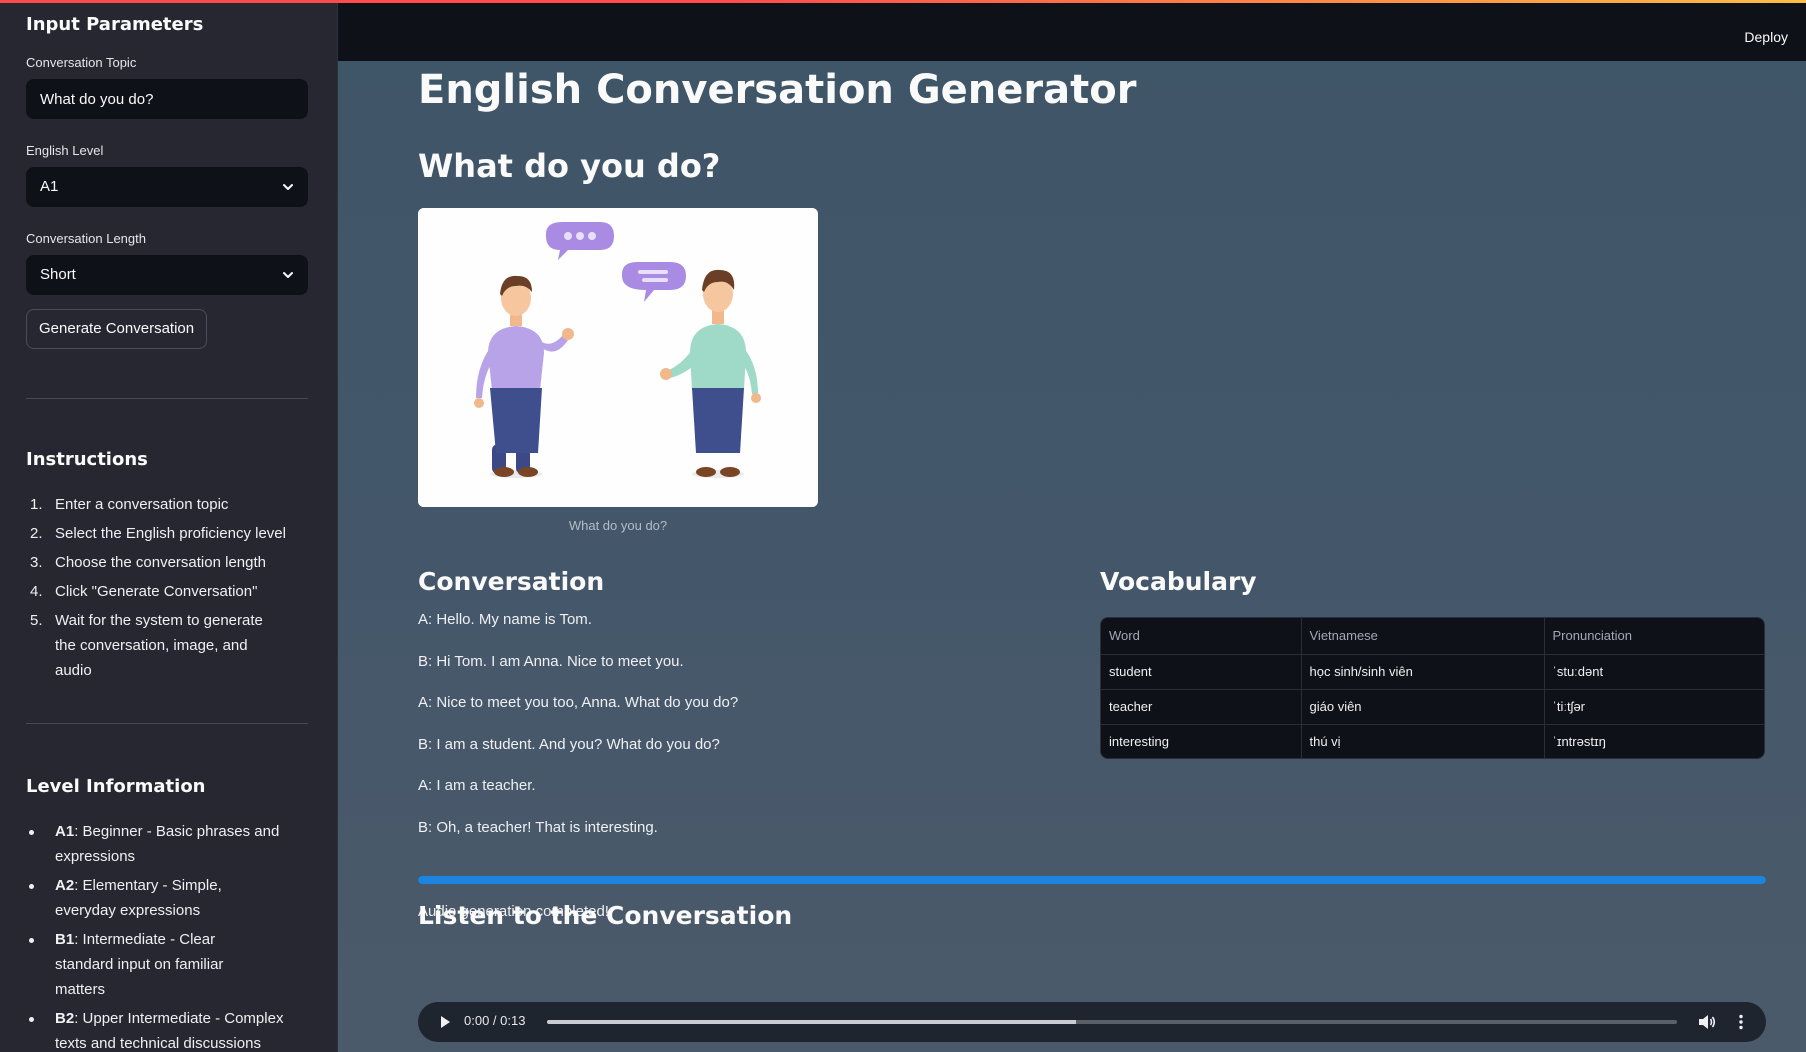 Image resolution: width=1806 pixels, height=1052 pixels. I want to click on level-select: A1, so click(167, 187).